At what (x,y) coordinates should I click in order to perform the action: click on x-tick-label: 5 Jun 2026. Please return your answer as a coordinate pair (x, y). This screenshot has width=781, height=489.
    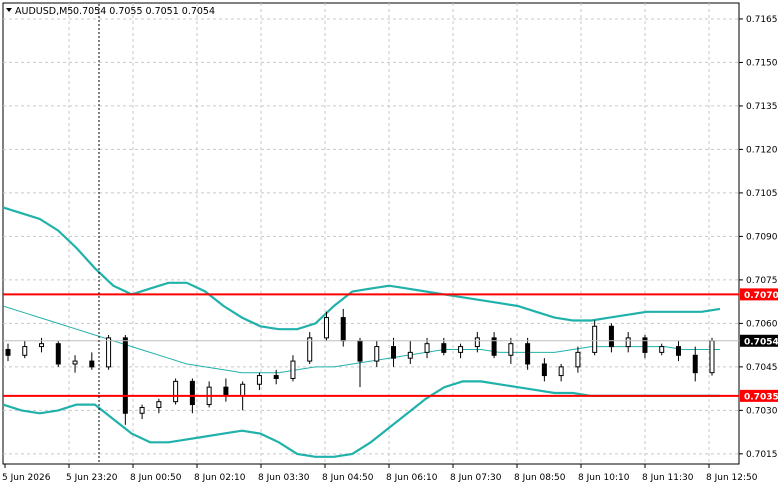
    Looking at the image, I should click on (26, 478).